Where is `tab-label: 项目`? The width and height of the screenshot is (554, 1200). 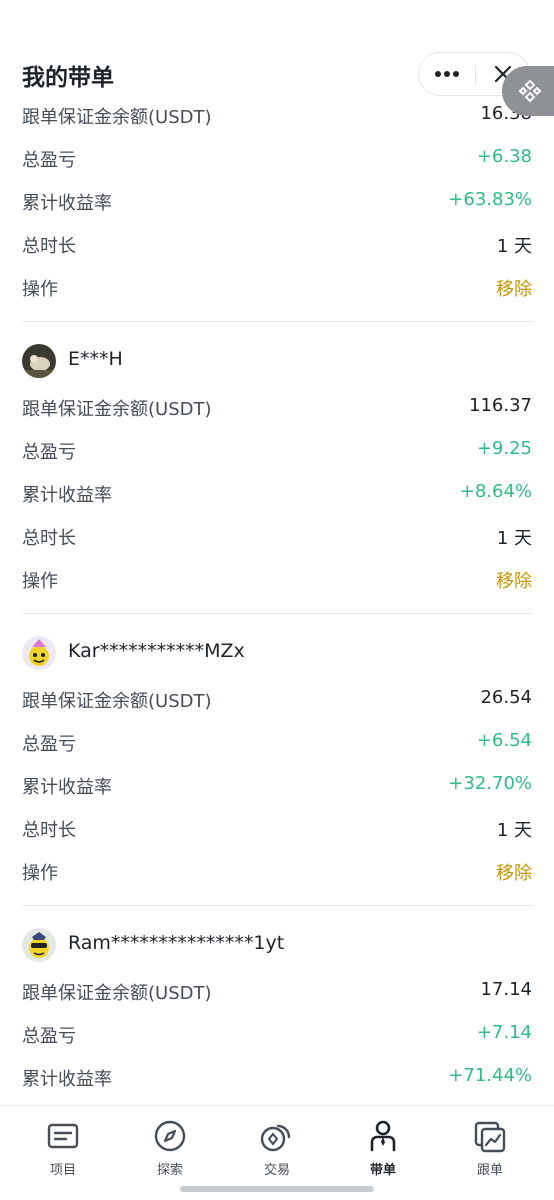
tab-label: 项目 is located at coordinates (62, 1170).